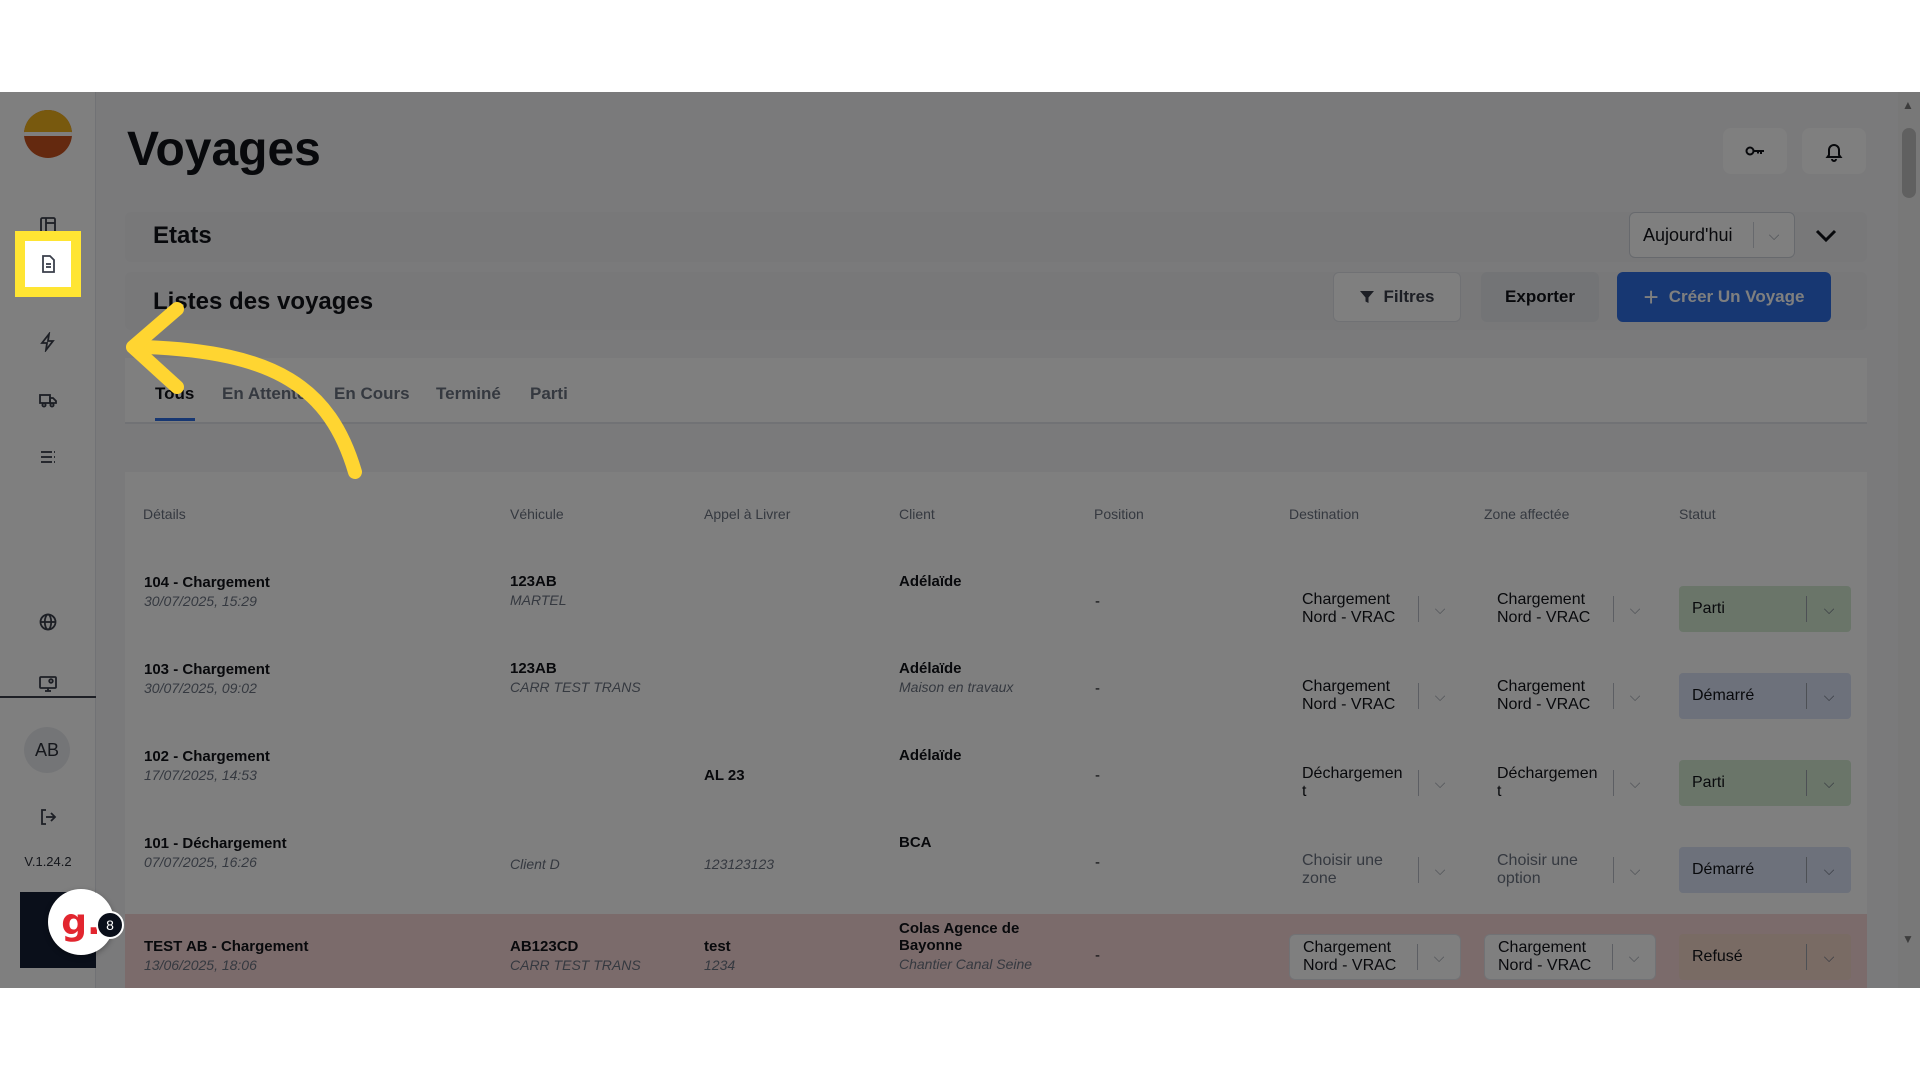  What do you see at coordinates (207, 582) in the screenshot?
I see `voyage-title: 104 - Chargement` at bounding box center [207, 582].